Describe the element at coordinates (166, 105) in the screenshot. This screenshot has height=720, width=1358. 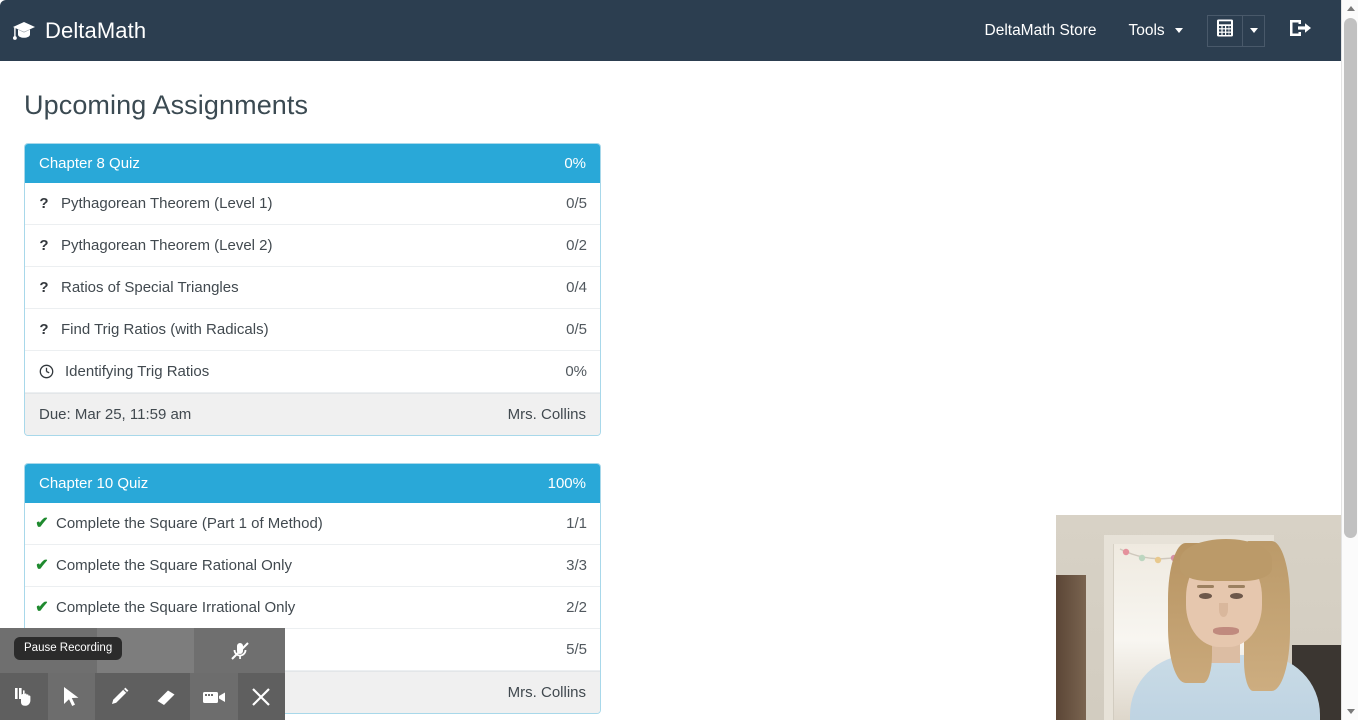
I see `page-title: Upcoming Assignments` at that location.